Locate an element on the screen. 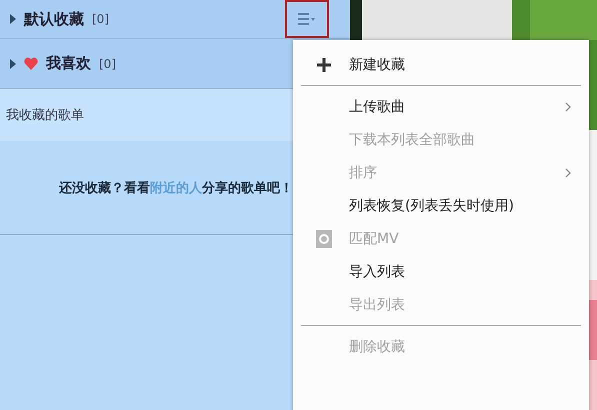 The image size is (597, 410). menu-button is located at coordinates (307, 19).